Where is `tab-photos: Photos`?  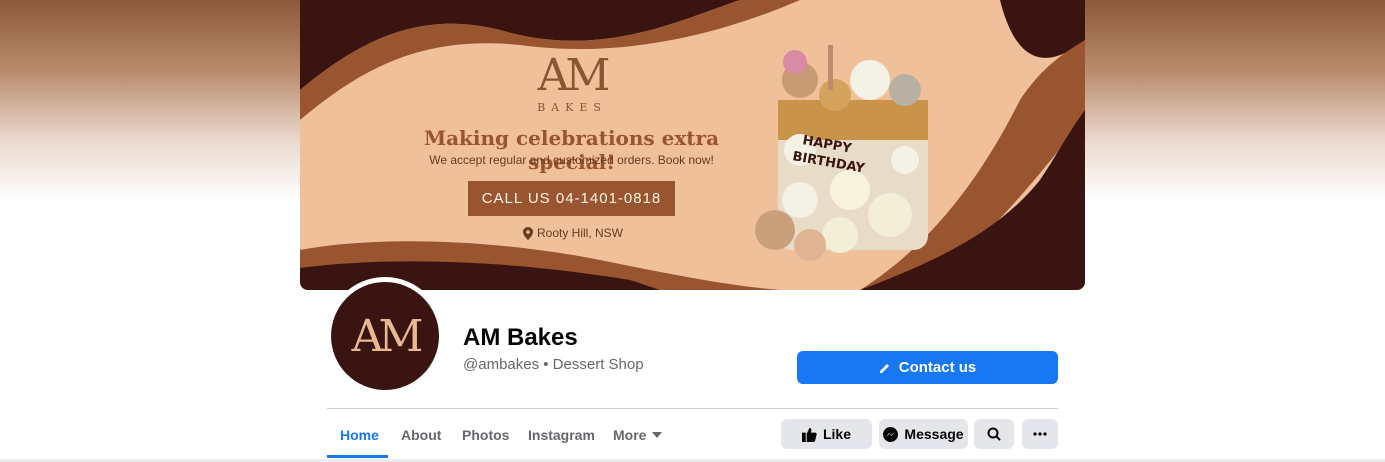 tab-photos: Photos is located at coordinates (485, 435).